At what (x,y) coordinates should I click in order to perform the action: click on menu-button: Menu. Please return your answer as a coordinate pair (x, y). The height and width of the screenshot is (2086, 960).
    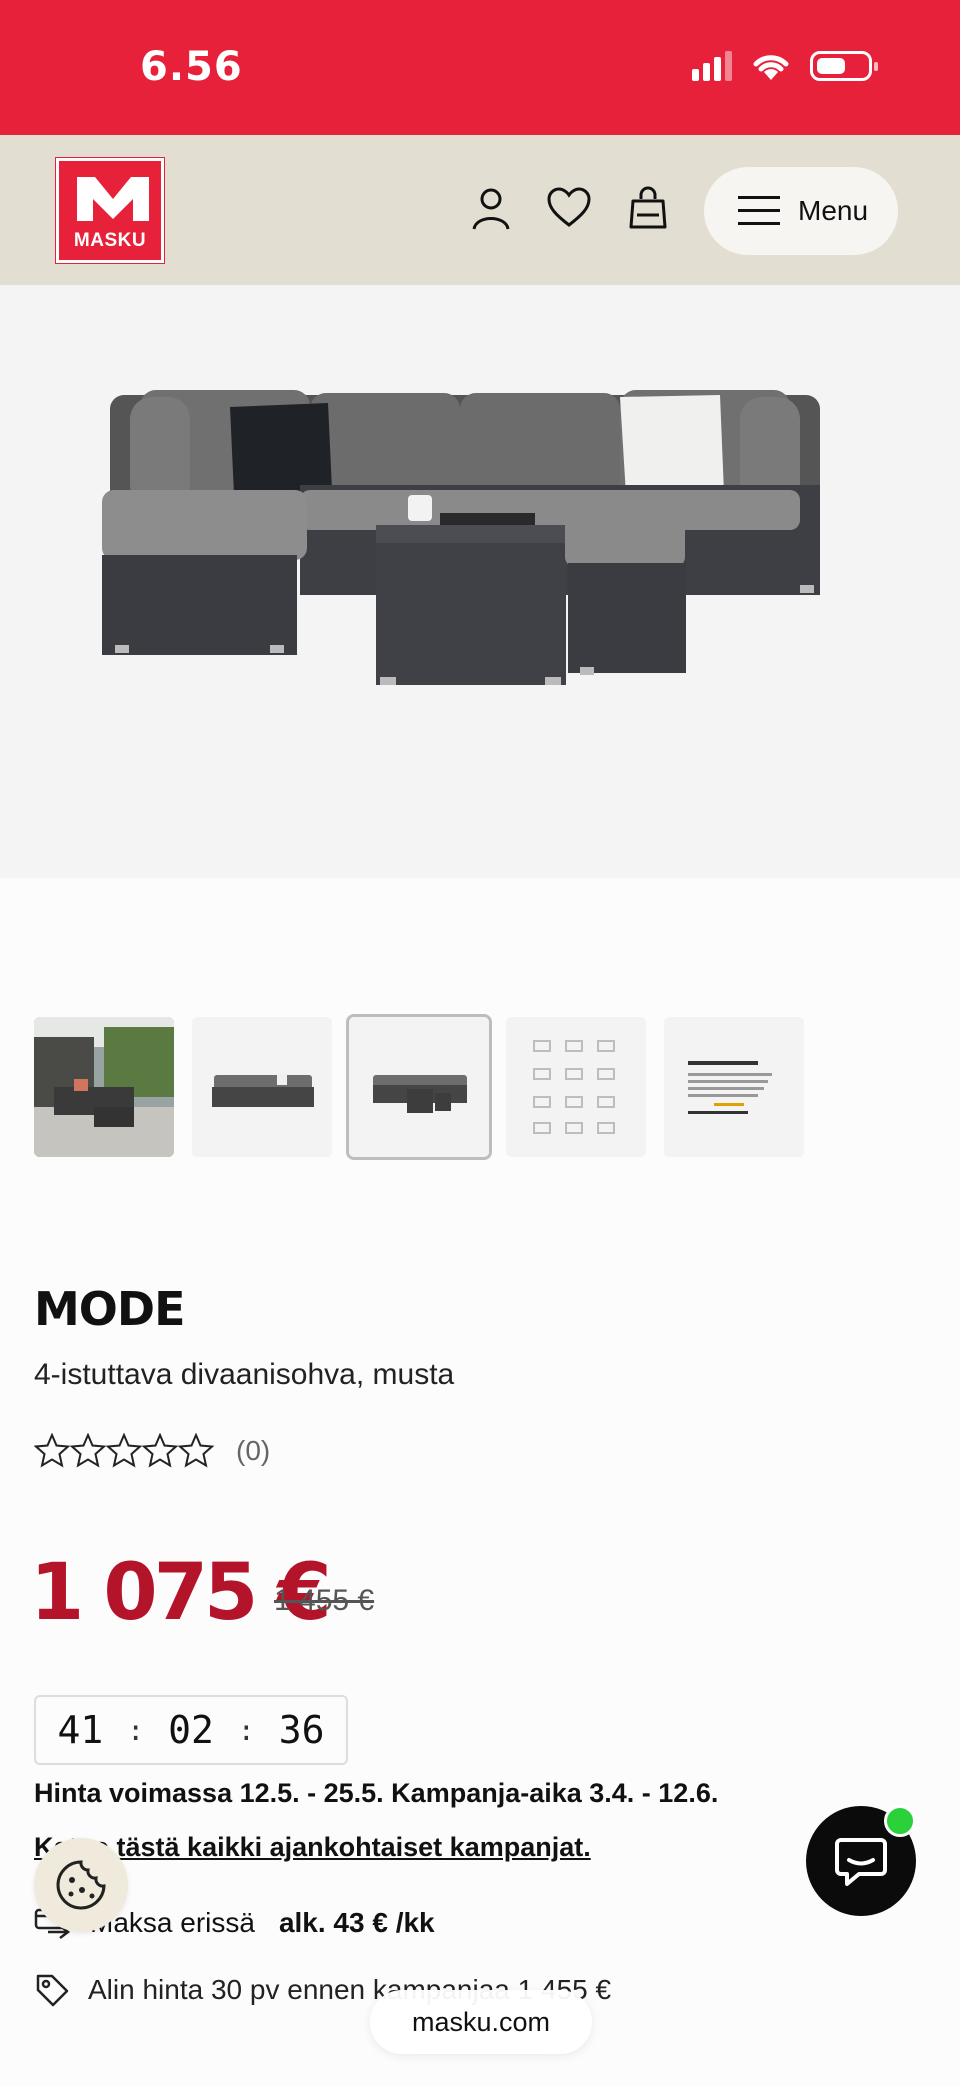
    Looking at the image, I should click on (801, 211).